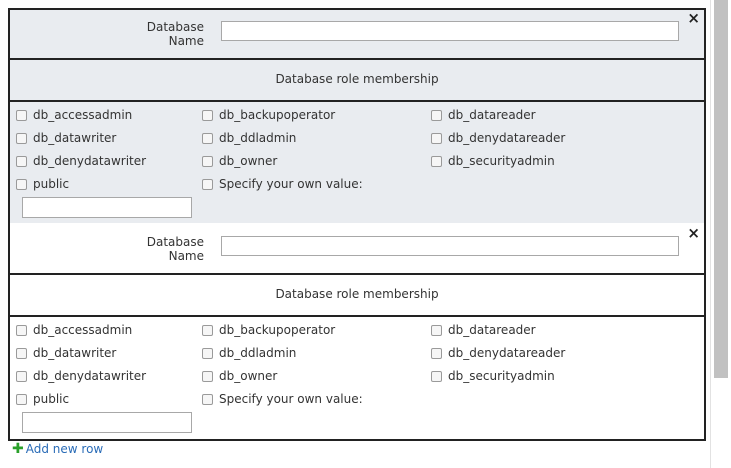 This screenshot has width=731, height=468. I want to click on plus-icon: ✚, so click(18, 449).